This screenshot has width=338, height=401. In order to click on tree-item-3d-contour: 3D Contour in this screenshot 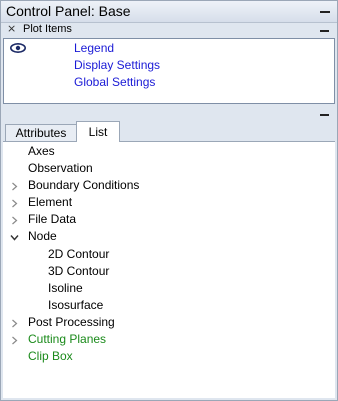, I will do `click(78, 271)`.